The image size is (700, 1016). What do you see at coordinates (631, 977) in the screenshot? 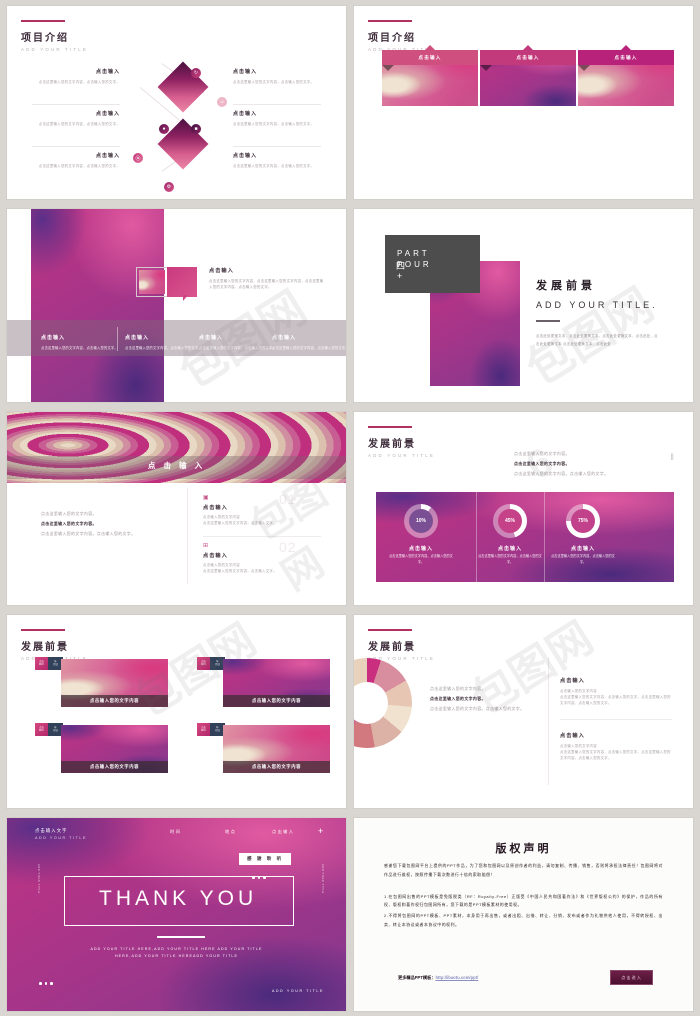
I see `enter-button: 点击进入` at bounding box center [631, 977].